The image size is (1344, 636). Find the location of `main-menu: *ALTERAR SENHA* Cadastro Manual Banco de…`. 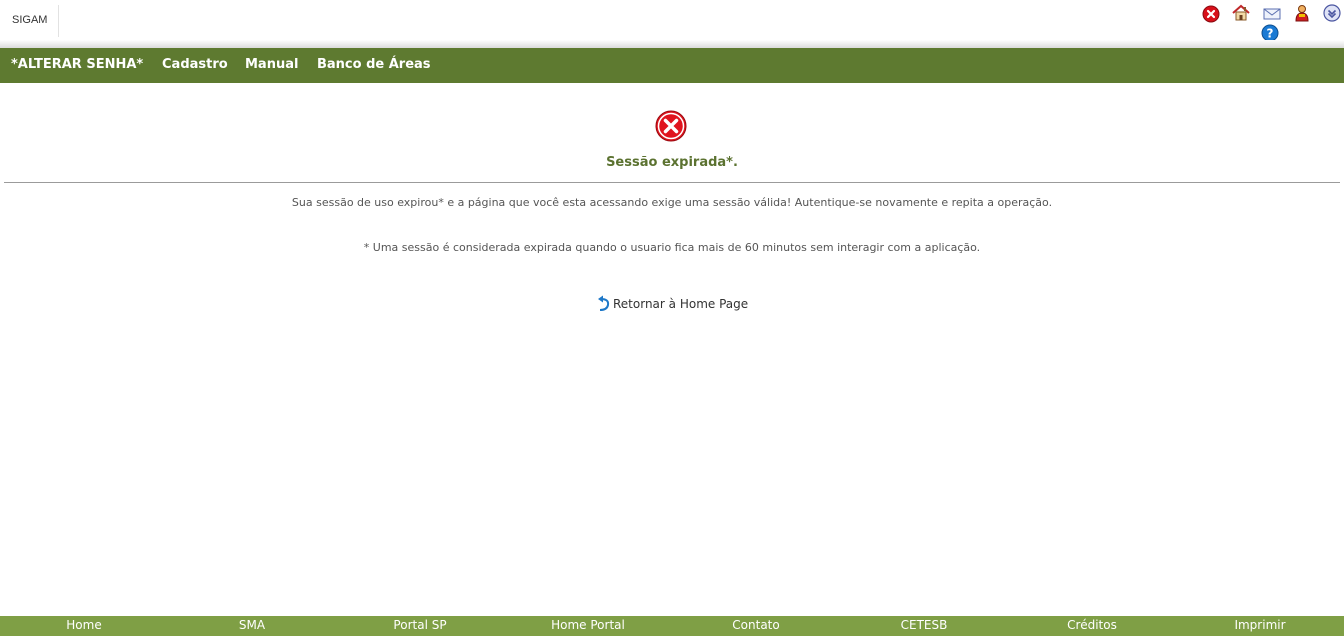

main-menu: *ALTERAR SENHA* Cadastro Manual Banco de… is located at coordinates (672, 65).